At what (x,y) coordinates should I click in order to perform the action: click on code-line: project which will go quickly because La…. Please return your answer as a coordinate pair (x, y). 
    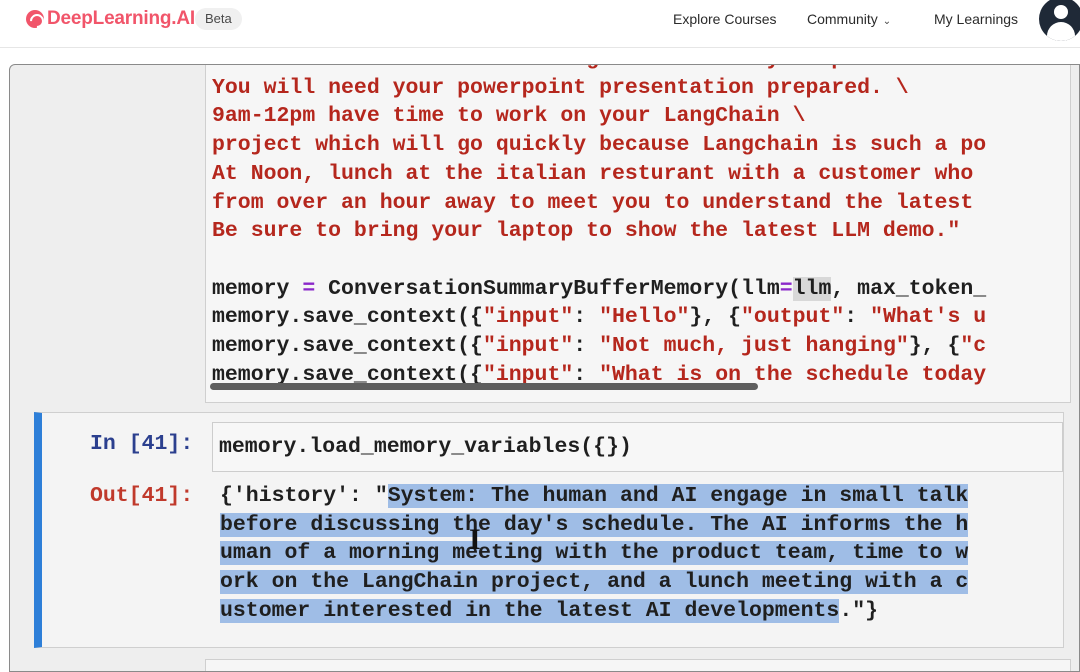
    Looking at the image, I should click on (599, 145).